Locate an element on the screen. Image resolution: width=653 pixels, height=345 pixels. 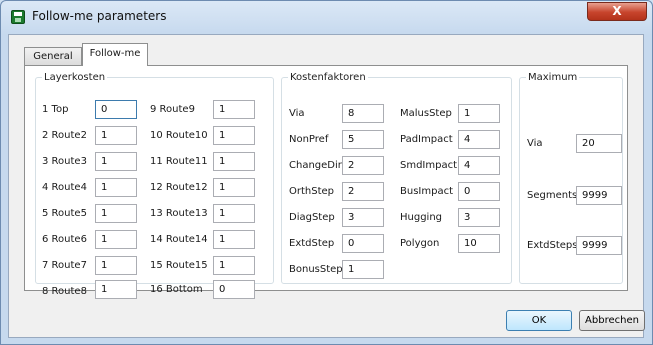
layer-label: 4 Route4 is located at coordinates (64, 187).